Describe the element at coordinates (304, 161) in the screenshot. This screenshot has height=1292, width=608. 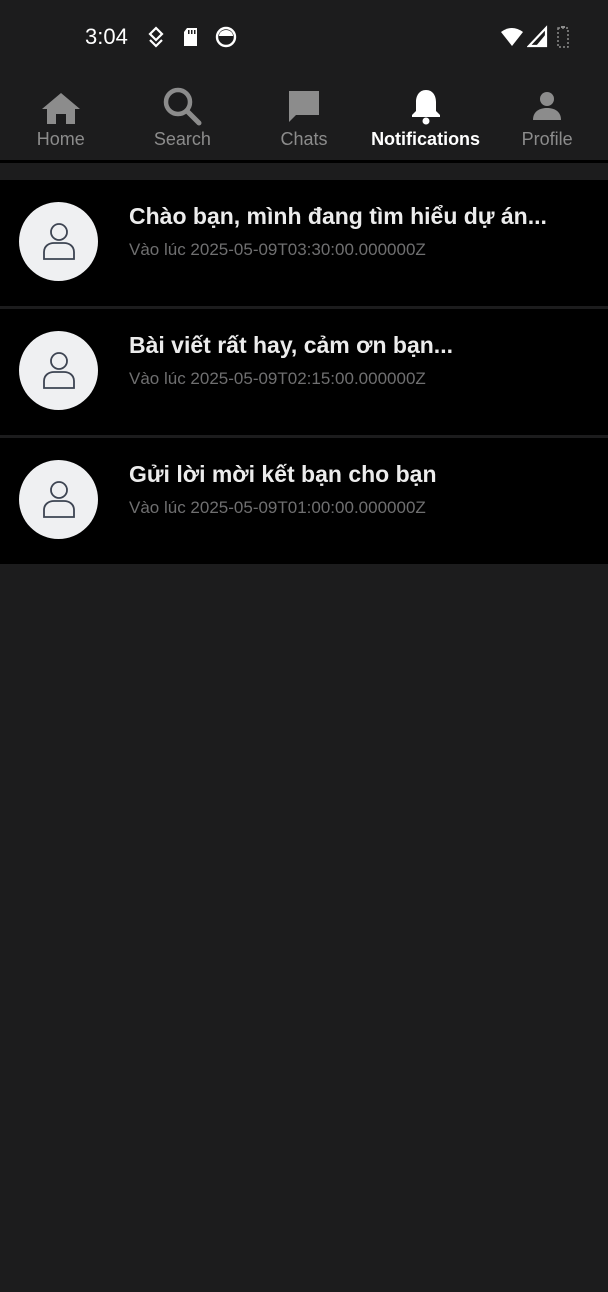
I see `tab-bar-divider` at that location.